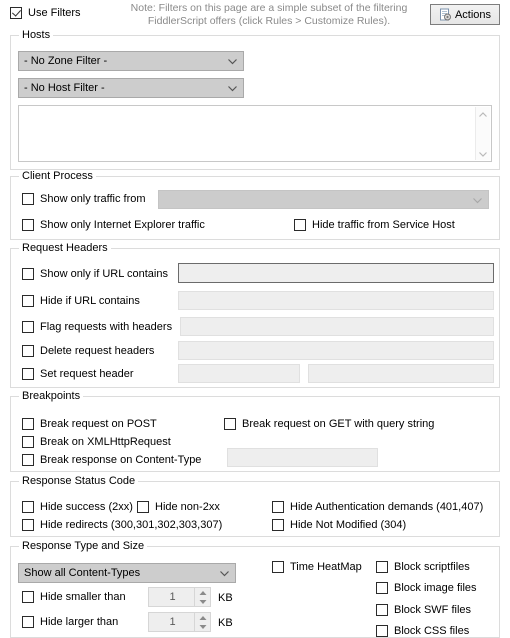 This screenshot has width=510, height=638. Describe the element at coordinates (473, 14) in the screenshot. I see `actions-button-label: Actions` at that location.